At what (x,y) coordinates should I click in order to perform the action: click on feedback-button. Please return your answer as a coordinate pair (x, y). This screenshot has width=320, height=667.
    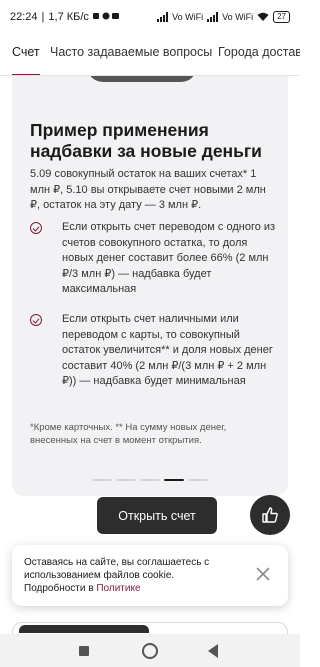
    Looking at the image, I should click on (270, 515).